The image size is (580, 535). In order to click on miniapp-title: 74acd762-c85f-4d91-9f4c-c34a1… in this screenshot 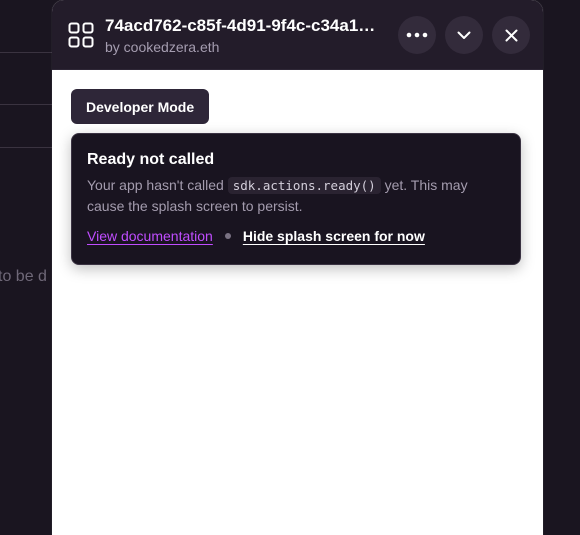, I will do `click(240, 25)`.